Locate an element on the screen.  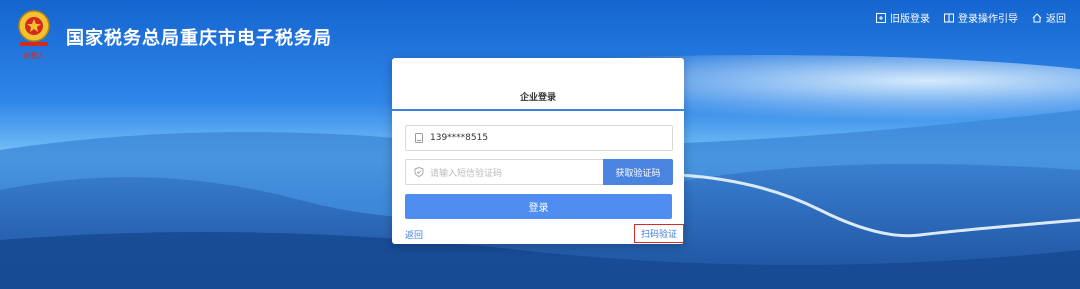
guide-book-icon is located at coordinates (949, 17).